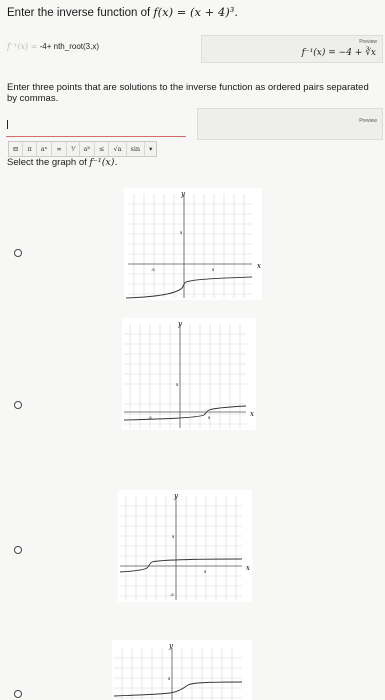  I want to click on sqrt-button: √a, so click(118, 149).